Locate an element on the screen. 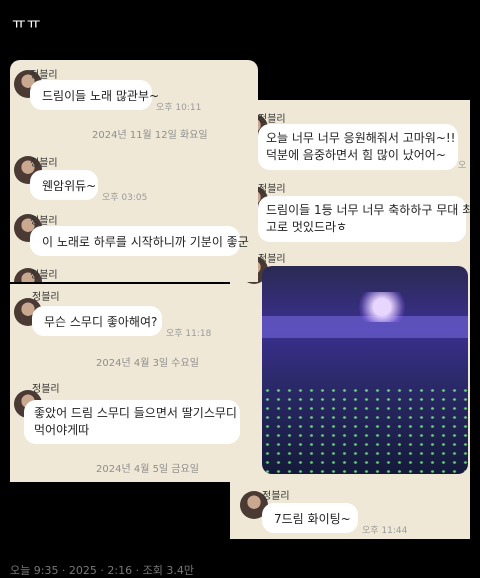  message-text: 오늘 너무 너무 응원해줘서 고마워~!! is located at coordinates (361, 138).